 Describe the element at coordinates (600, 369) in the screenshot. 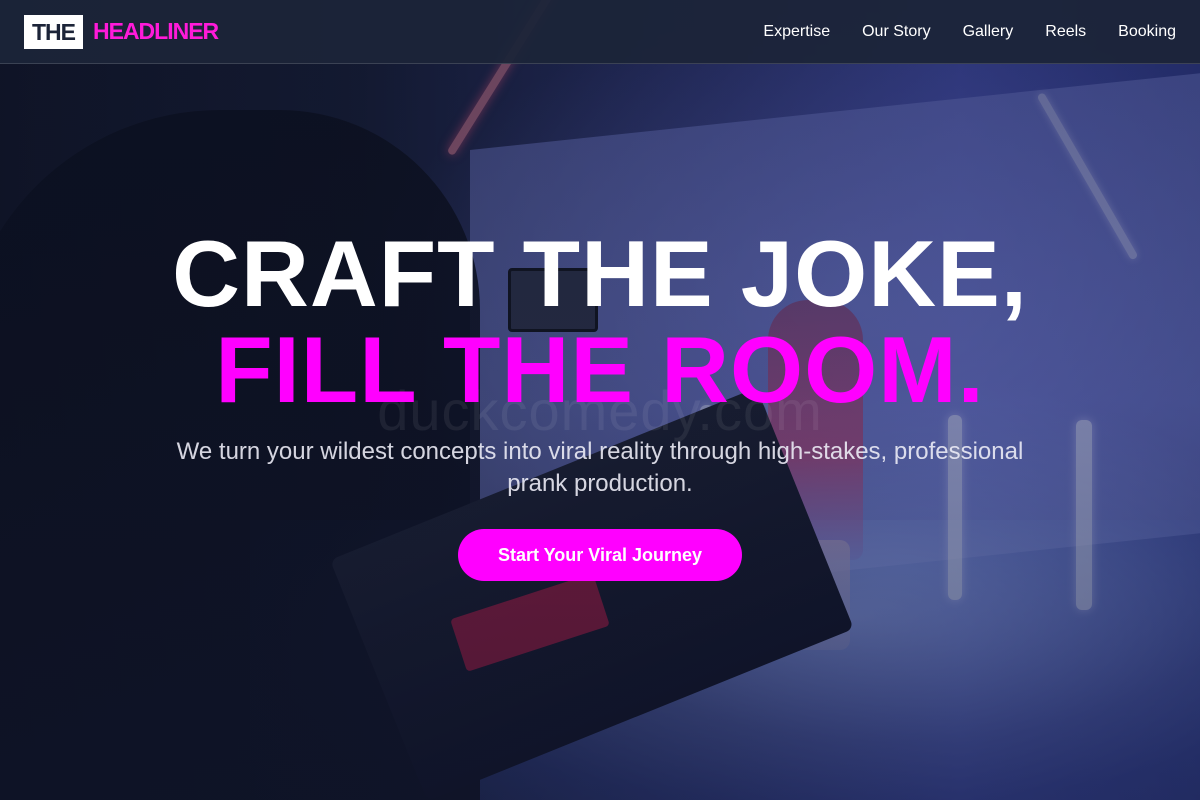

I see `headline-line-2: FILL THE ROOM.` at that location.